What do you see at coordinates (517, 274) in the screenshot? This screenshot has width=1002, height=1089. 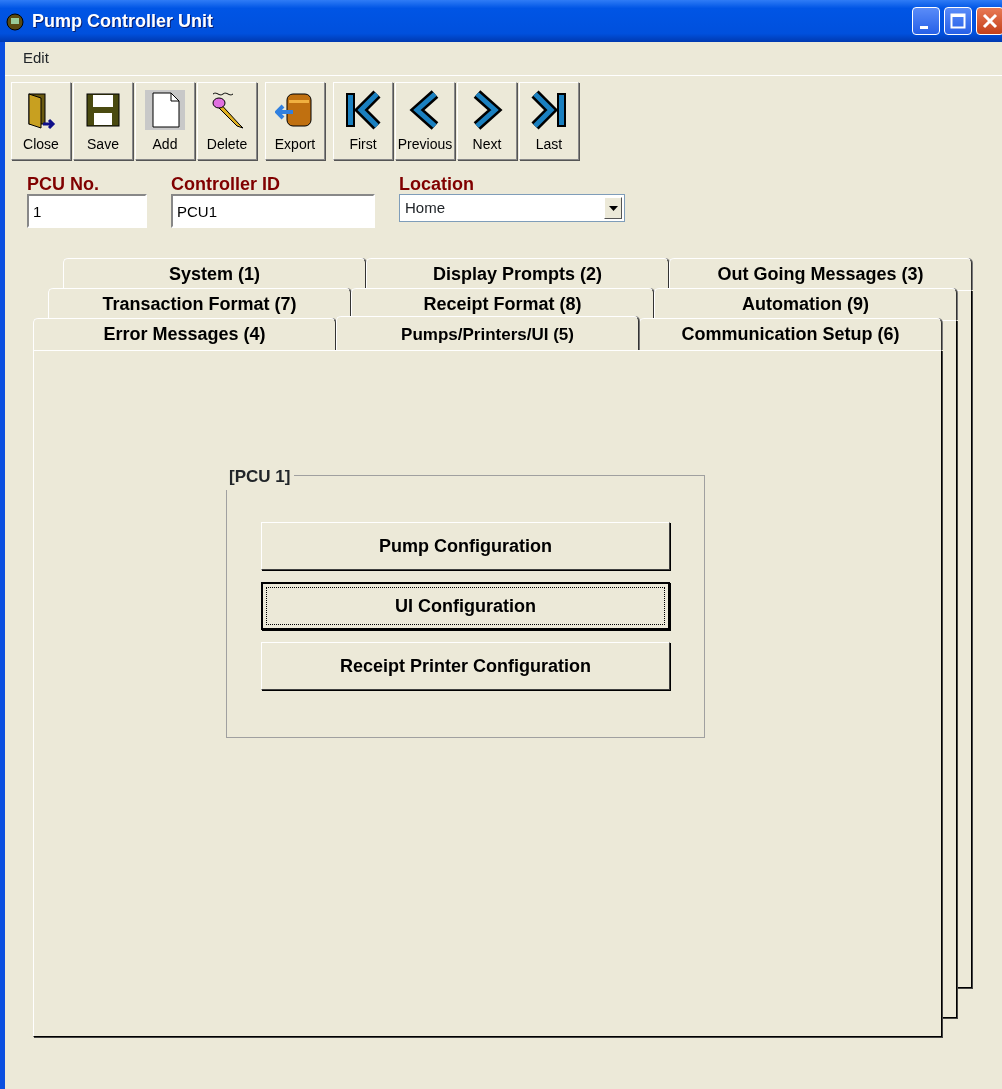 I see `tab: Display Prompts (2)` at bounding box center [517, 274].